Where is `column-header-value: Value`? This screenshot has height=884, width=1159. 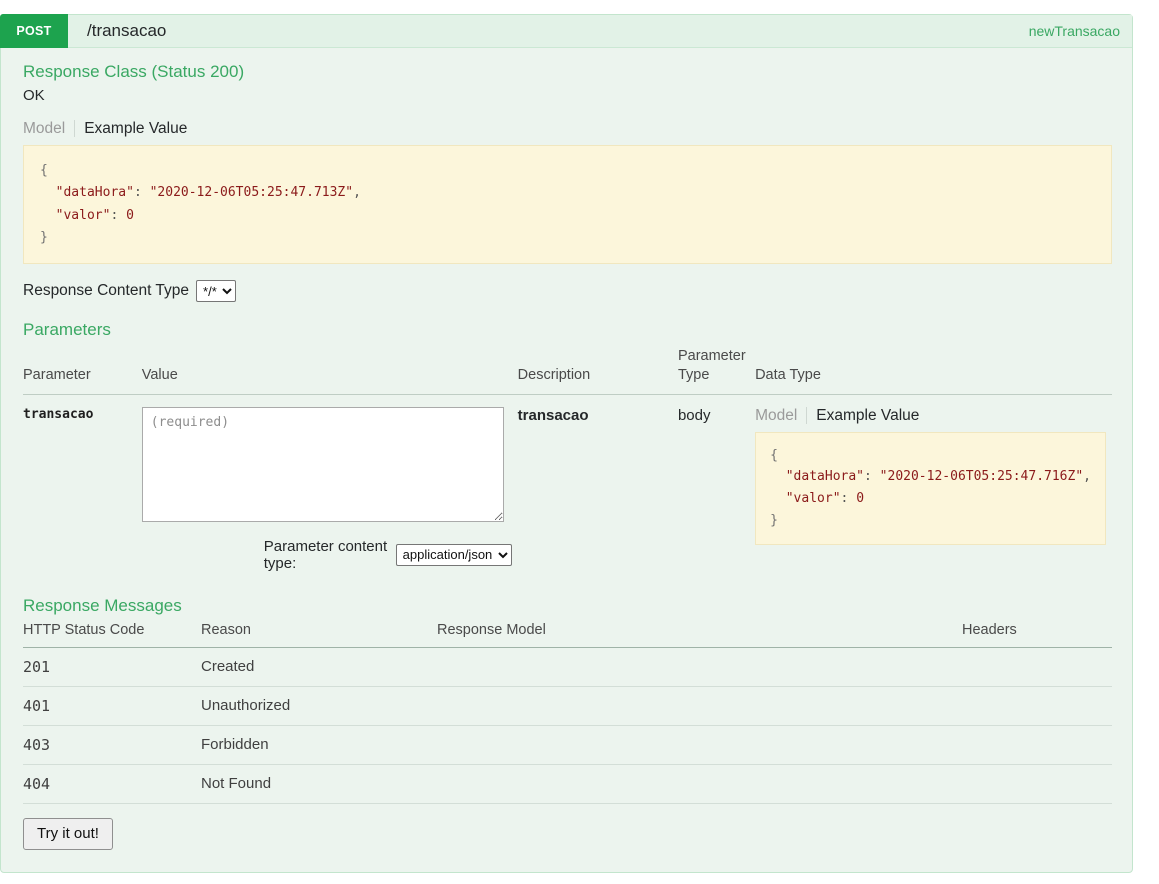
column-header-value: Value is located at coordinates (329, 370).